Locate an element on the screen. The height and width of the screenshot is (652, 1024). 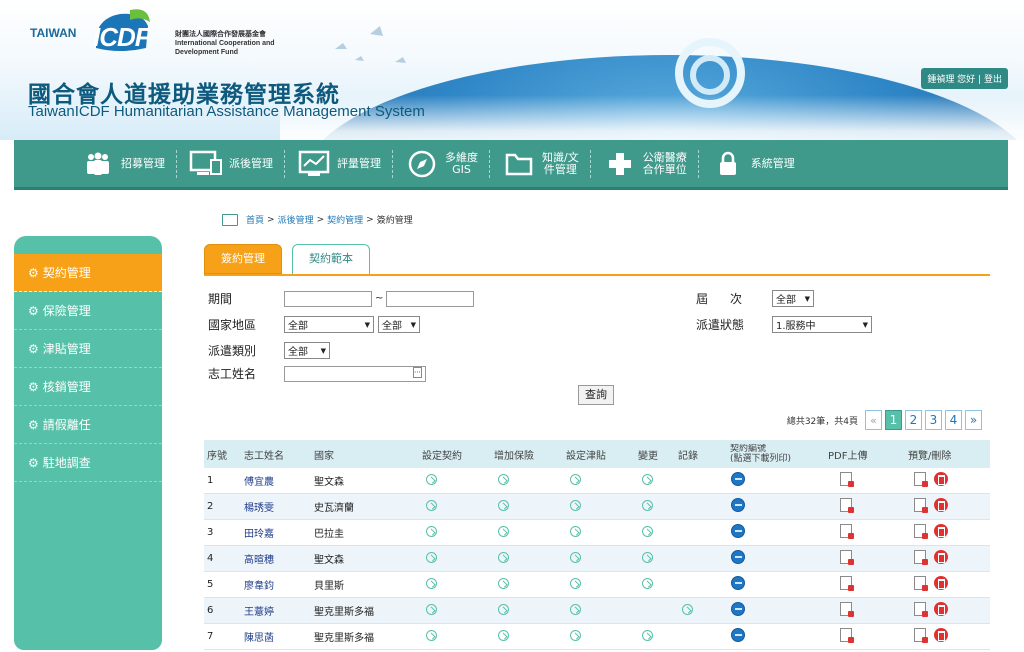
pagination-page-2: 2 is located at coordinates (913, 420).